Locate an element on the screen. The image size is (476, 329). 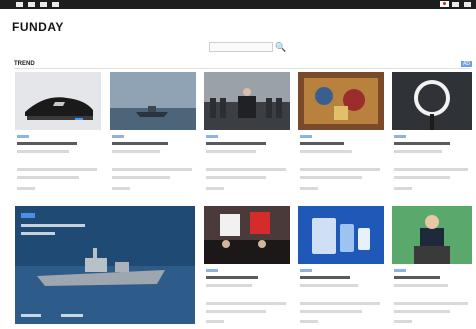
search-input is located at coordinates (241, 47).